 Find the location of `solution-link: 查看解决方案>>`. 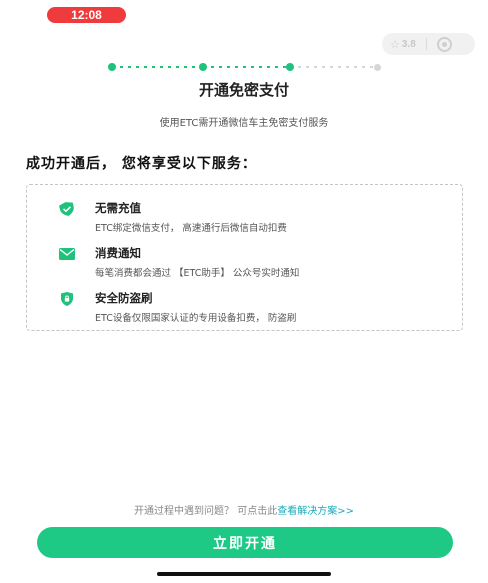

solution-link: 查看解决方案>> is located at coordinates (315, 511).